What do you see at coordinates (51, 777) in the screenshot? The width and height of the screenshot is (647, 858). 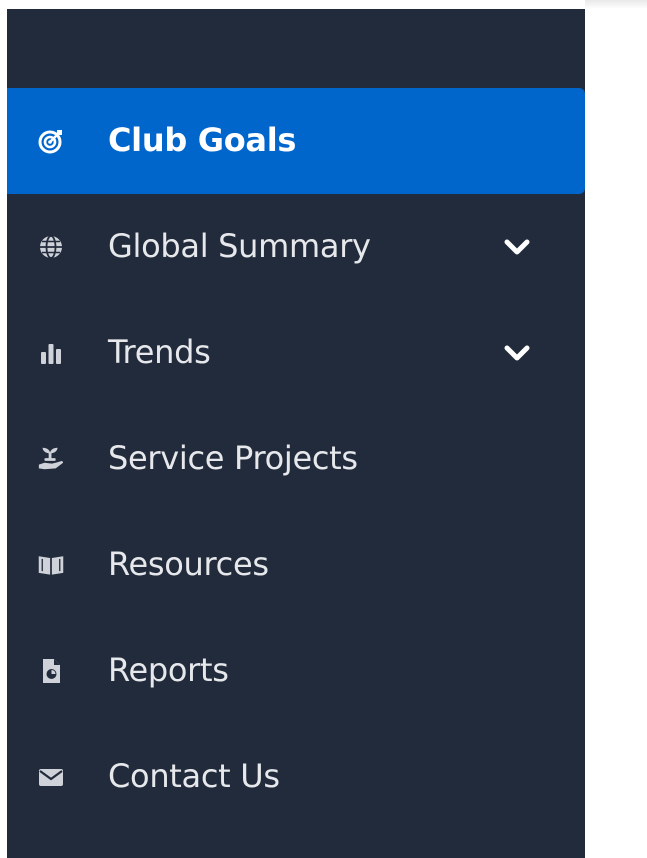 I see `envelope-icon` at bounding box center [51, 777].